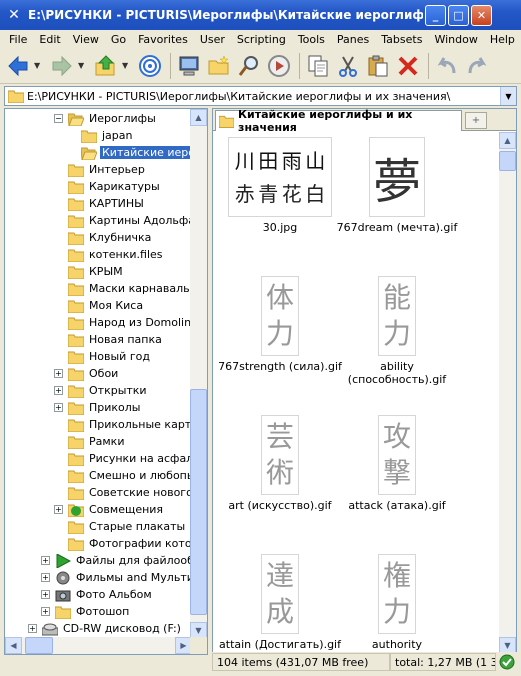 This screenshot has width=521, height=676. Describe the element at coordinates (96, 441) in the screenshot. I see `tree-item: Рамки` at that location.